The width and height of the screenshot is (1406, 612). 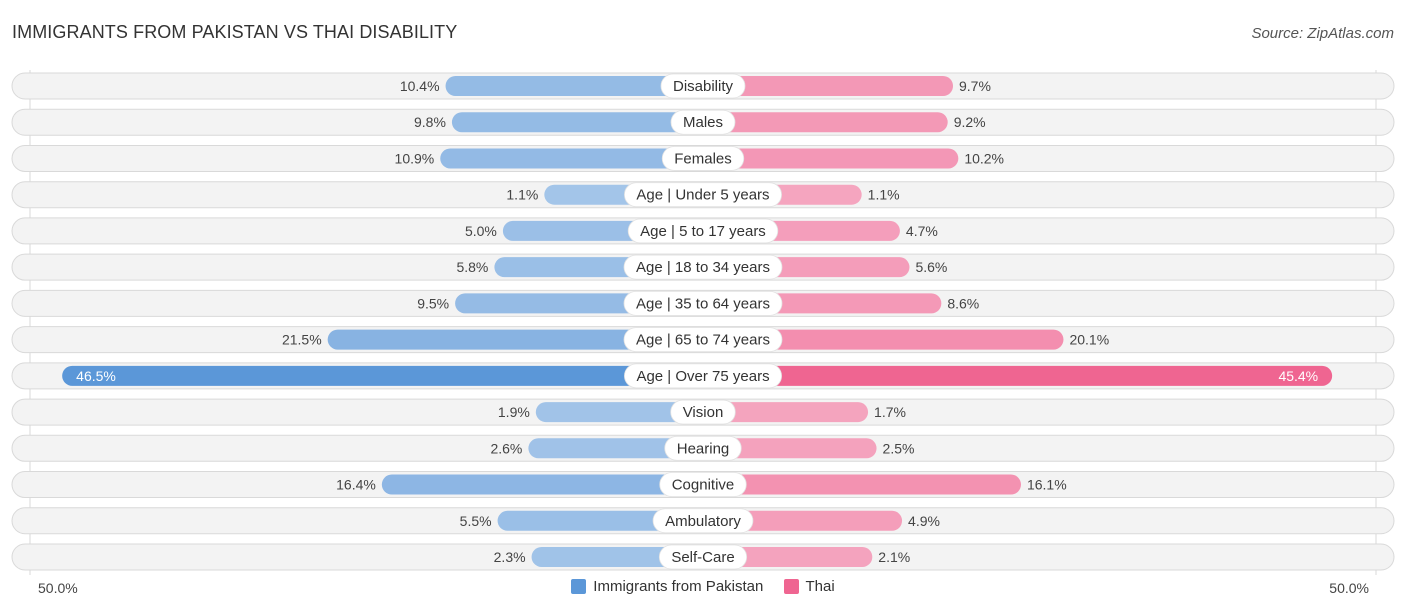 I want to click on category-label: Age | Over 75 years, so click(x=702, y=376).